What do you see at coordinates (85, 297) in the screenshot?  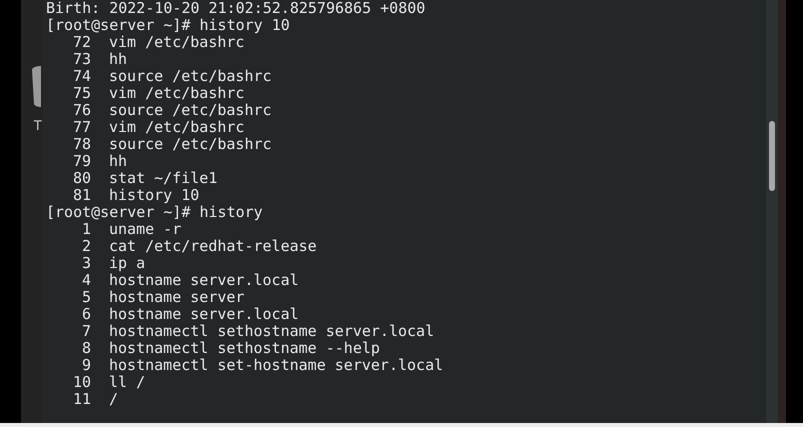 I see `history-number: 5` at bounding box center [85, 297].